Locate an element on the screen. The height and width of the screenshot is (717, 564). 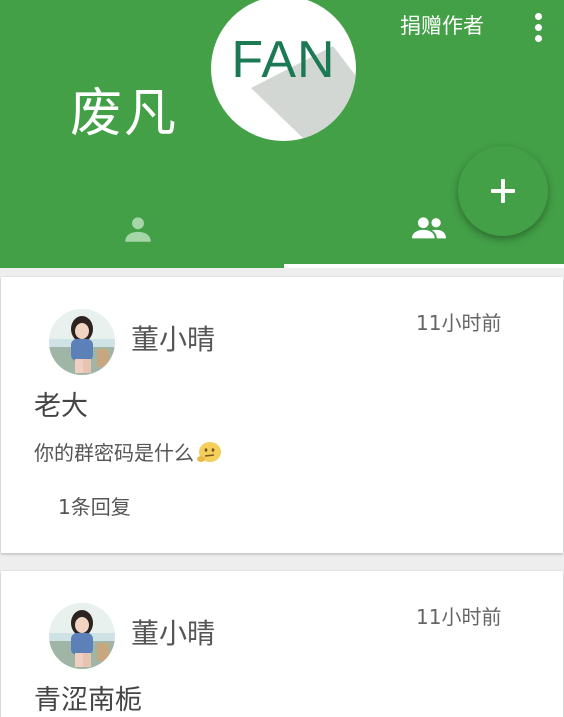
post-body-text: 你的群密码是什么 is located at coordinates (114, 453).